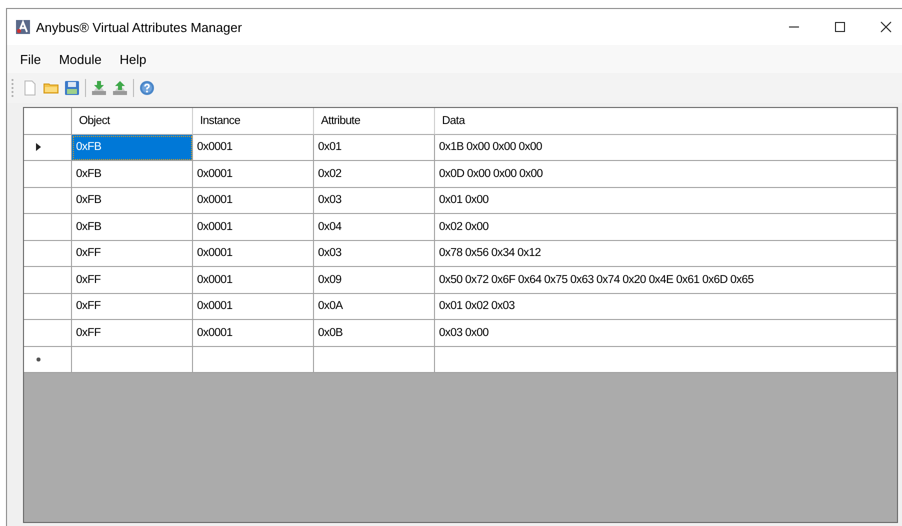 This screenshot has width=902, height=526. I want to click on column-header: Instance, so click(253, 121).